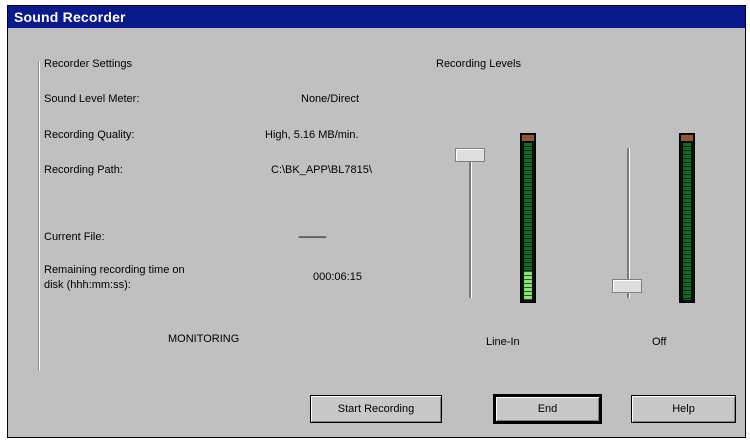  What do you see at coordinates (38, 216) in the screenshot?
I see `group-divider` at bounding box center [38, 216].